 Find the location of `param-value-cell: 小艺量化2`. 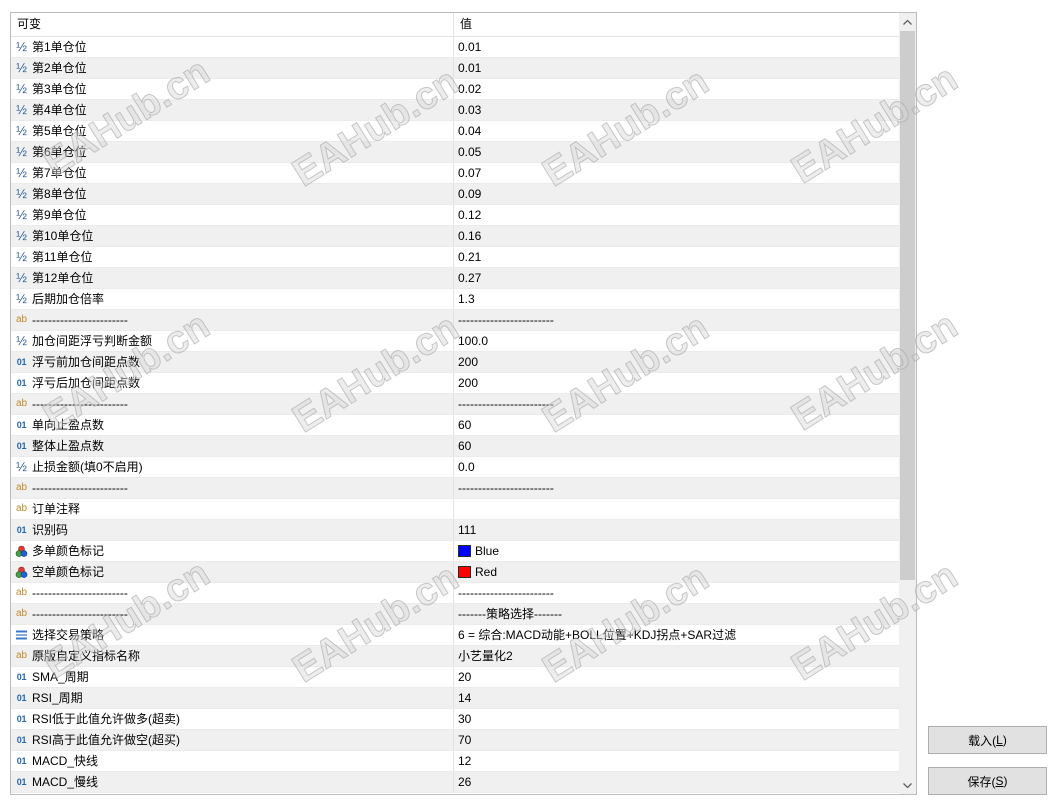

param-value-cell: 小艺量化2 is located at coordinates (676, 656).